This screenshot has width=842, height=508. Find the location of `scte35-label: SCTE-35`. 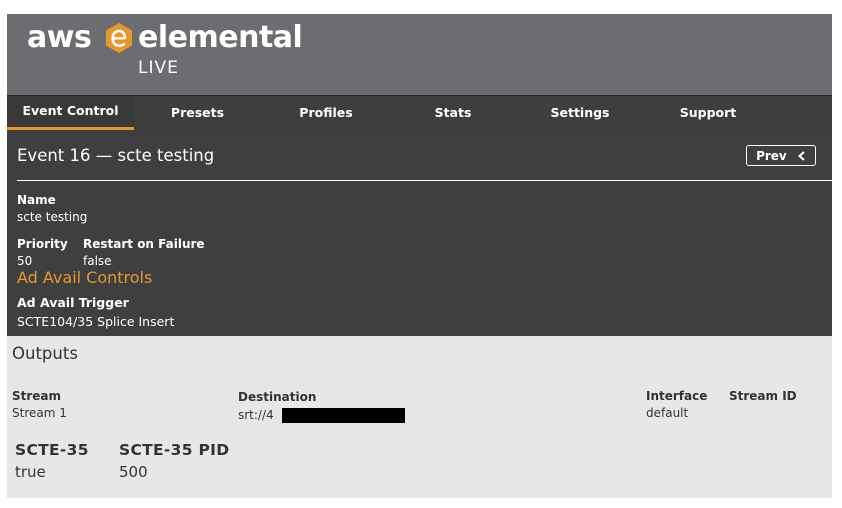

scte35-label: SCTE-35 is located at coordinates (52, 450).